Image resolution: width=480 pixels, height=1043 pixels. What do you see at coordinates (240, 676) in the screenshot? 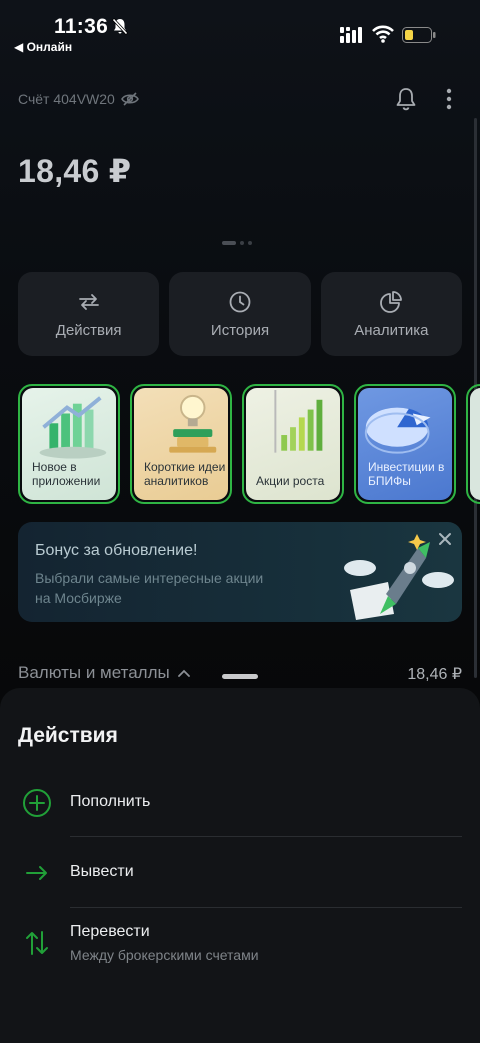
I see `sheet-grabber` at bounding box center [240, 676].